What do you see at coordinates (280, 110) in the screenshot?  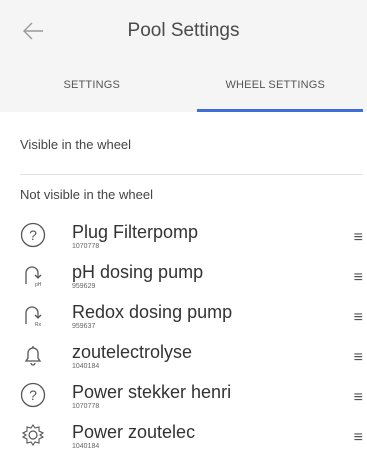 I see `active-tab-indicator` at bounding box center [280, 110].